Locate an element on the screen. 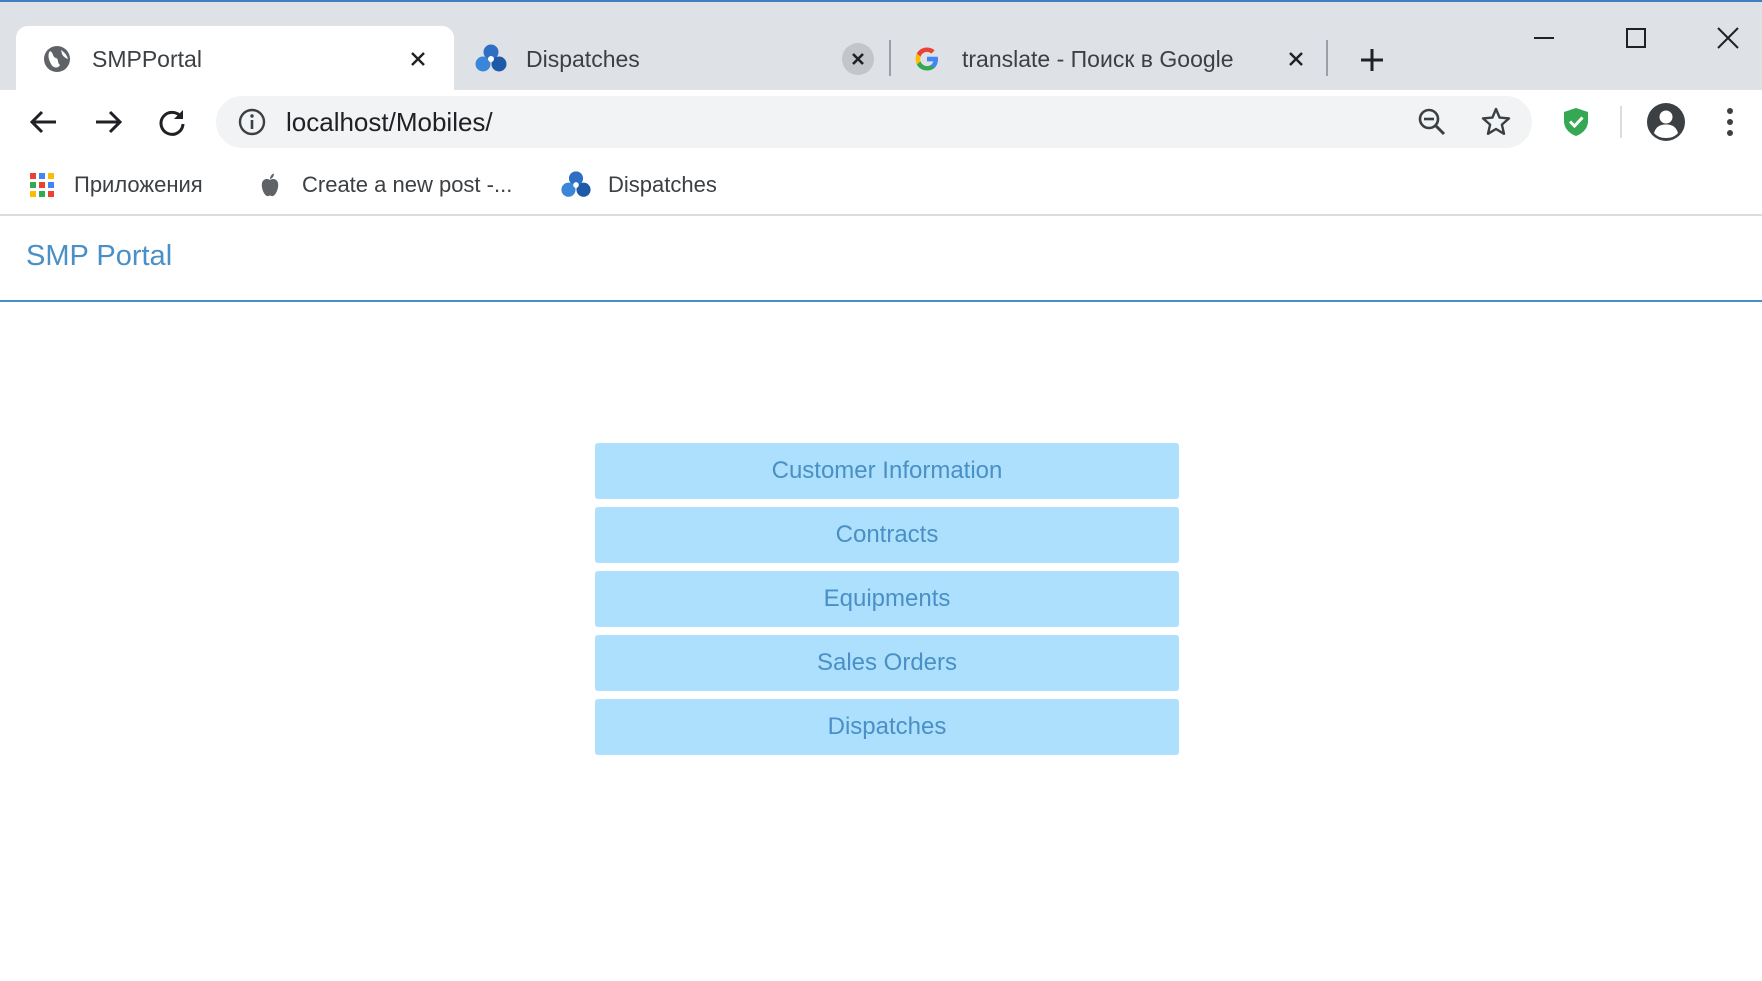 Image resolution: width=1762 pixels, height=981 pixels. minimize-icon is located at coordinates (1544, 38).